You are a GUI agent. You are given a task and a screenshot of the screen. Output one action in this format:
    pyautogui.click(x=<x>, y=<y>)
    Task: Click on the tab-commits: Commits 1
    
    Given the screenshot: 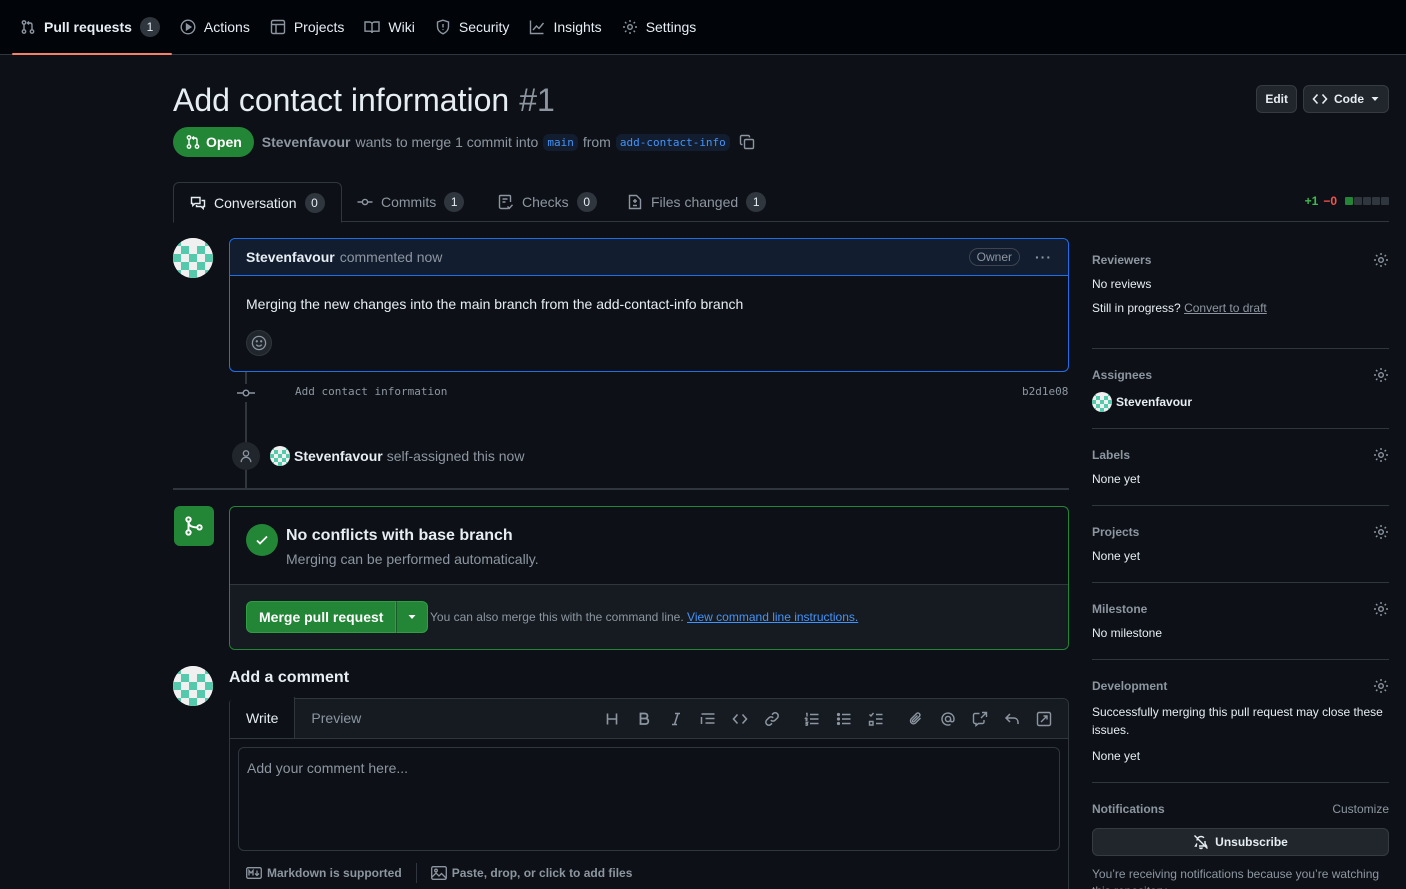 What is the action you would take?
    pyautogui.click(x=411, y=202)
    